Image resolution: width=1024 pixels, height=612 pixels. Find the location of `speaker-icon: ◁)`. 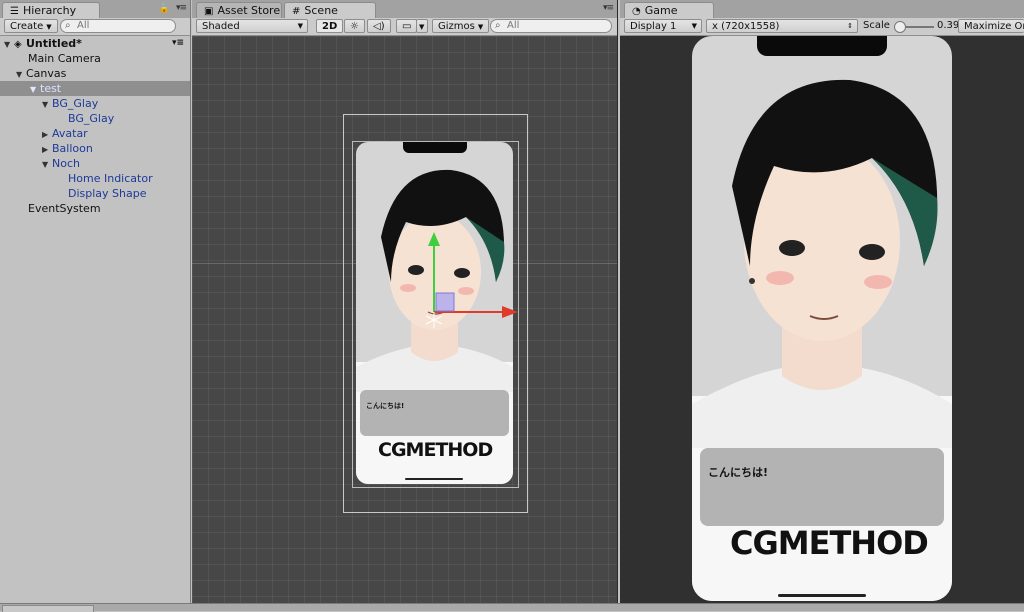

speaker-icon: ◁) is located at coordinates (379, 26).